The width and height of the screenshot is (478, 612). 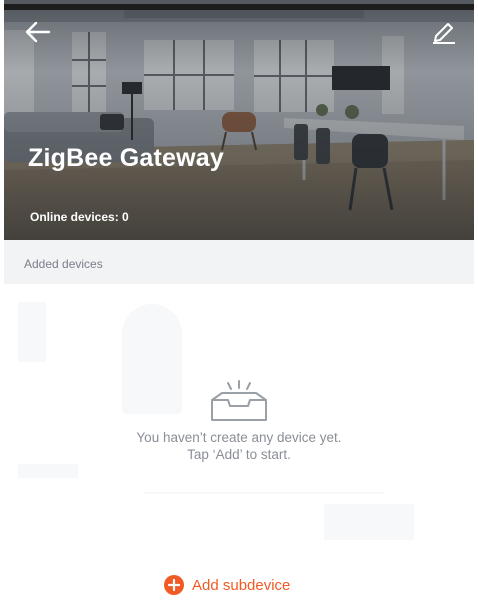 I want to click on section-title: Added devices, so click(x=63, y=264).